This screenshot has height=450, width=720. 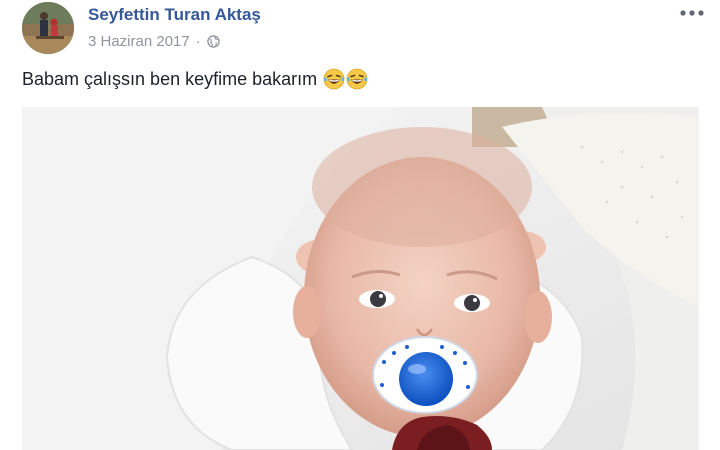 What do you see at coordinates (213, 41) in the screenshot?
I see `globe-icon` at bounding box center [213, 41].